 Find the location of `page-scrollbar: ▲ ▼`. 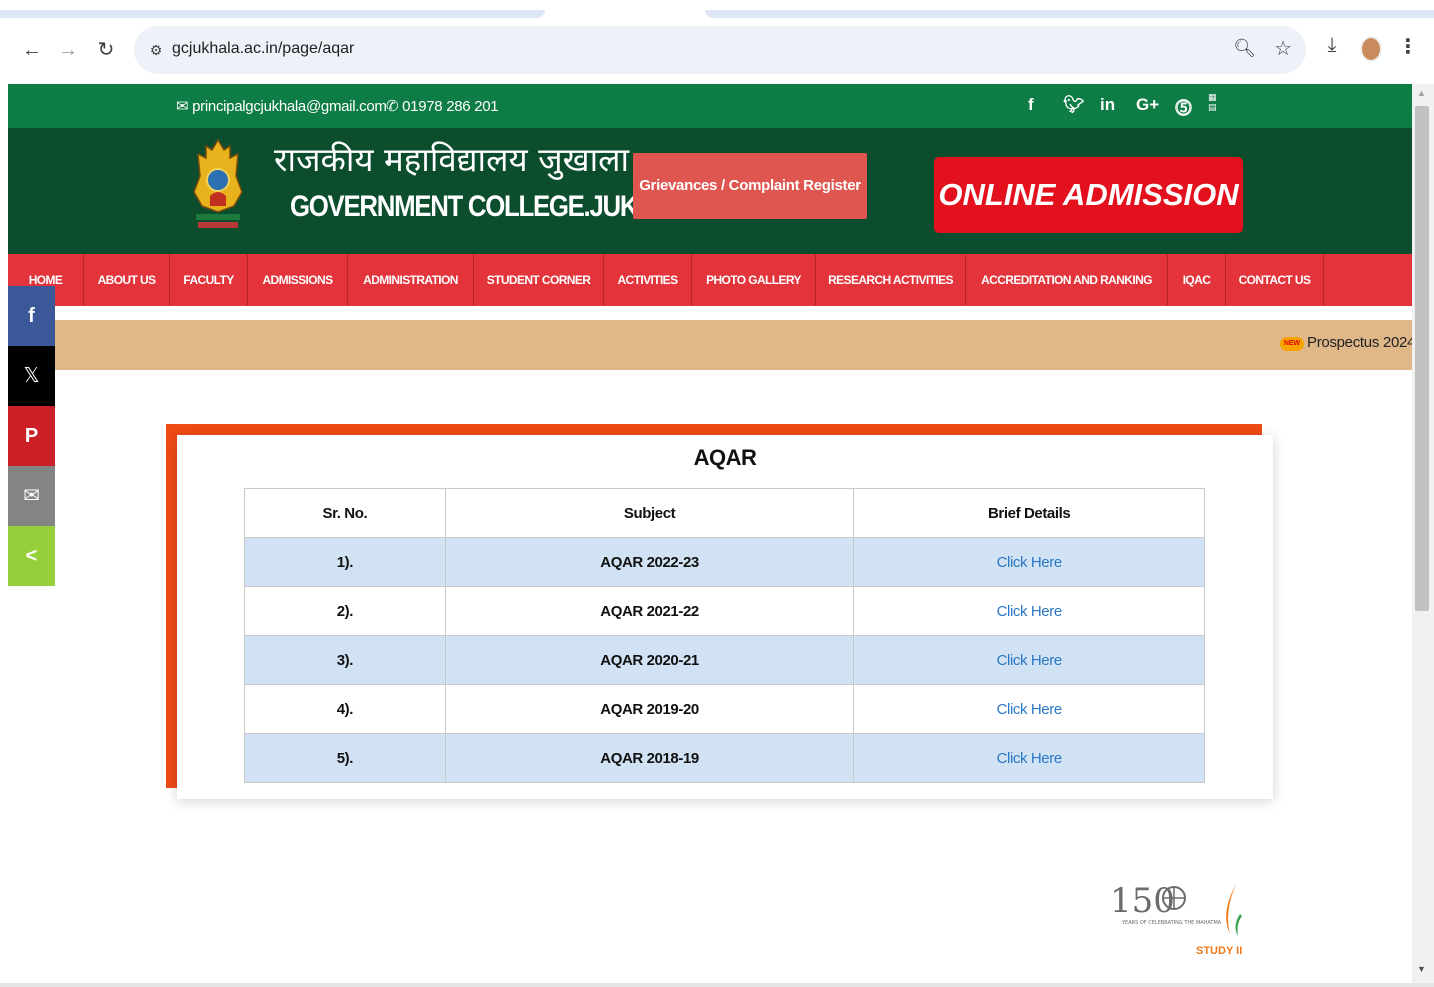

page-scrollbar: ▲ ▼ is located at coordinates (1423, 535).